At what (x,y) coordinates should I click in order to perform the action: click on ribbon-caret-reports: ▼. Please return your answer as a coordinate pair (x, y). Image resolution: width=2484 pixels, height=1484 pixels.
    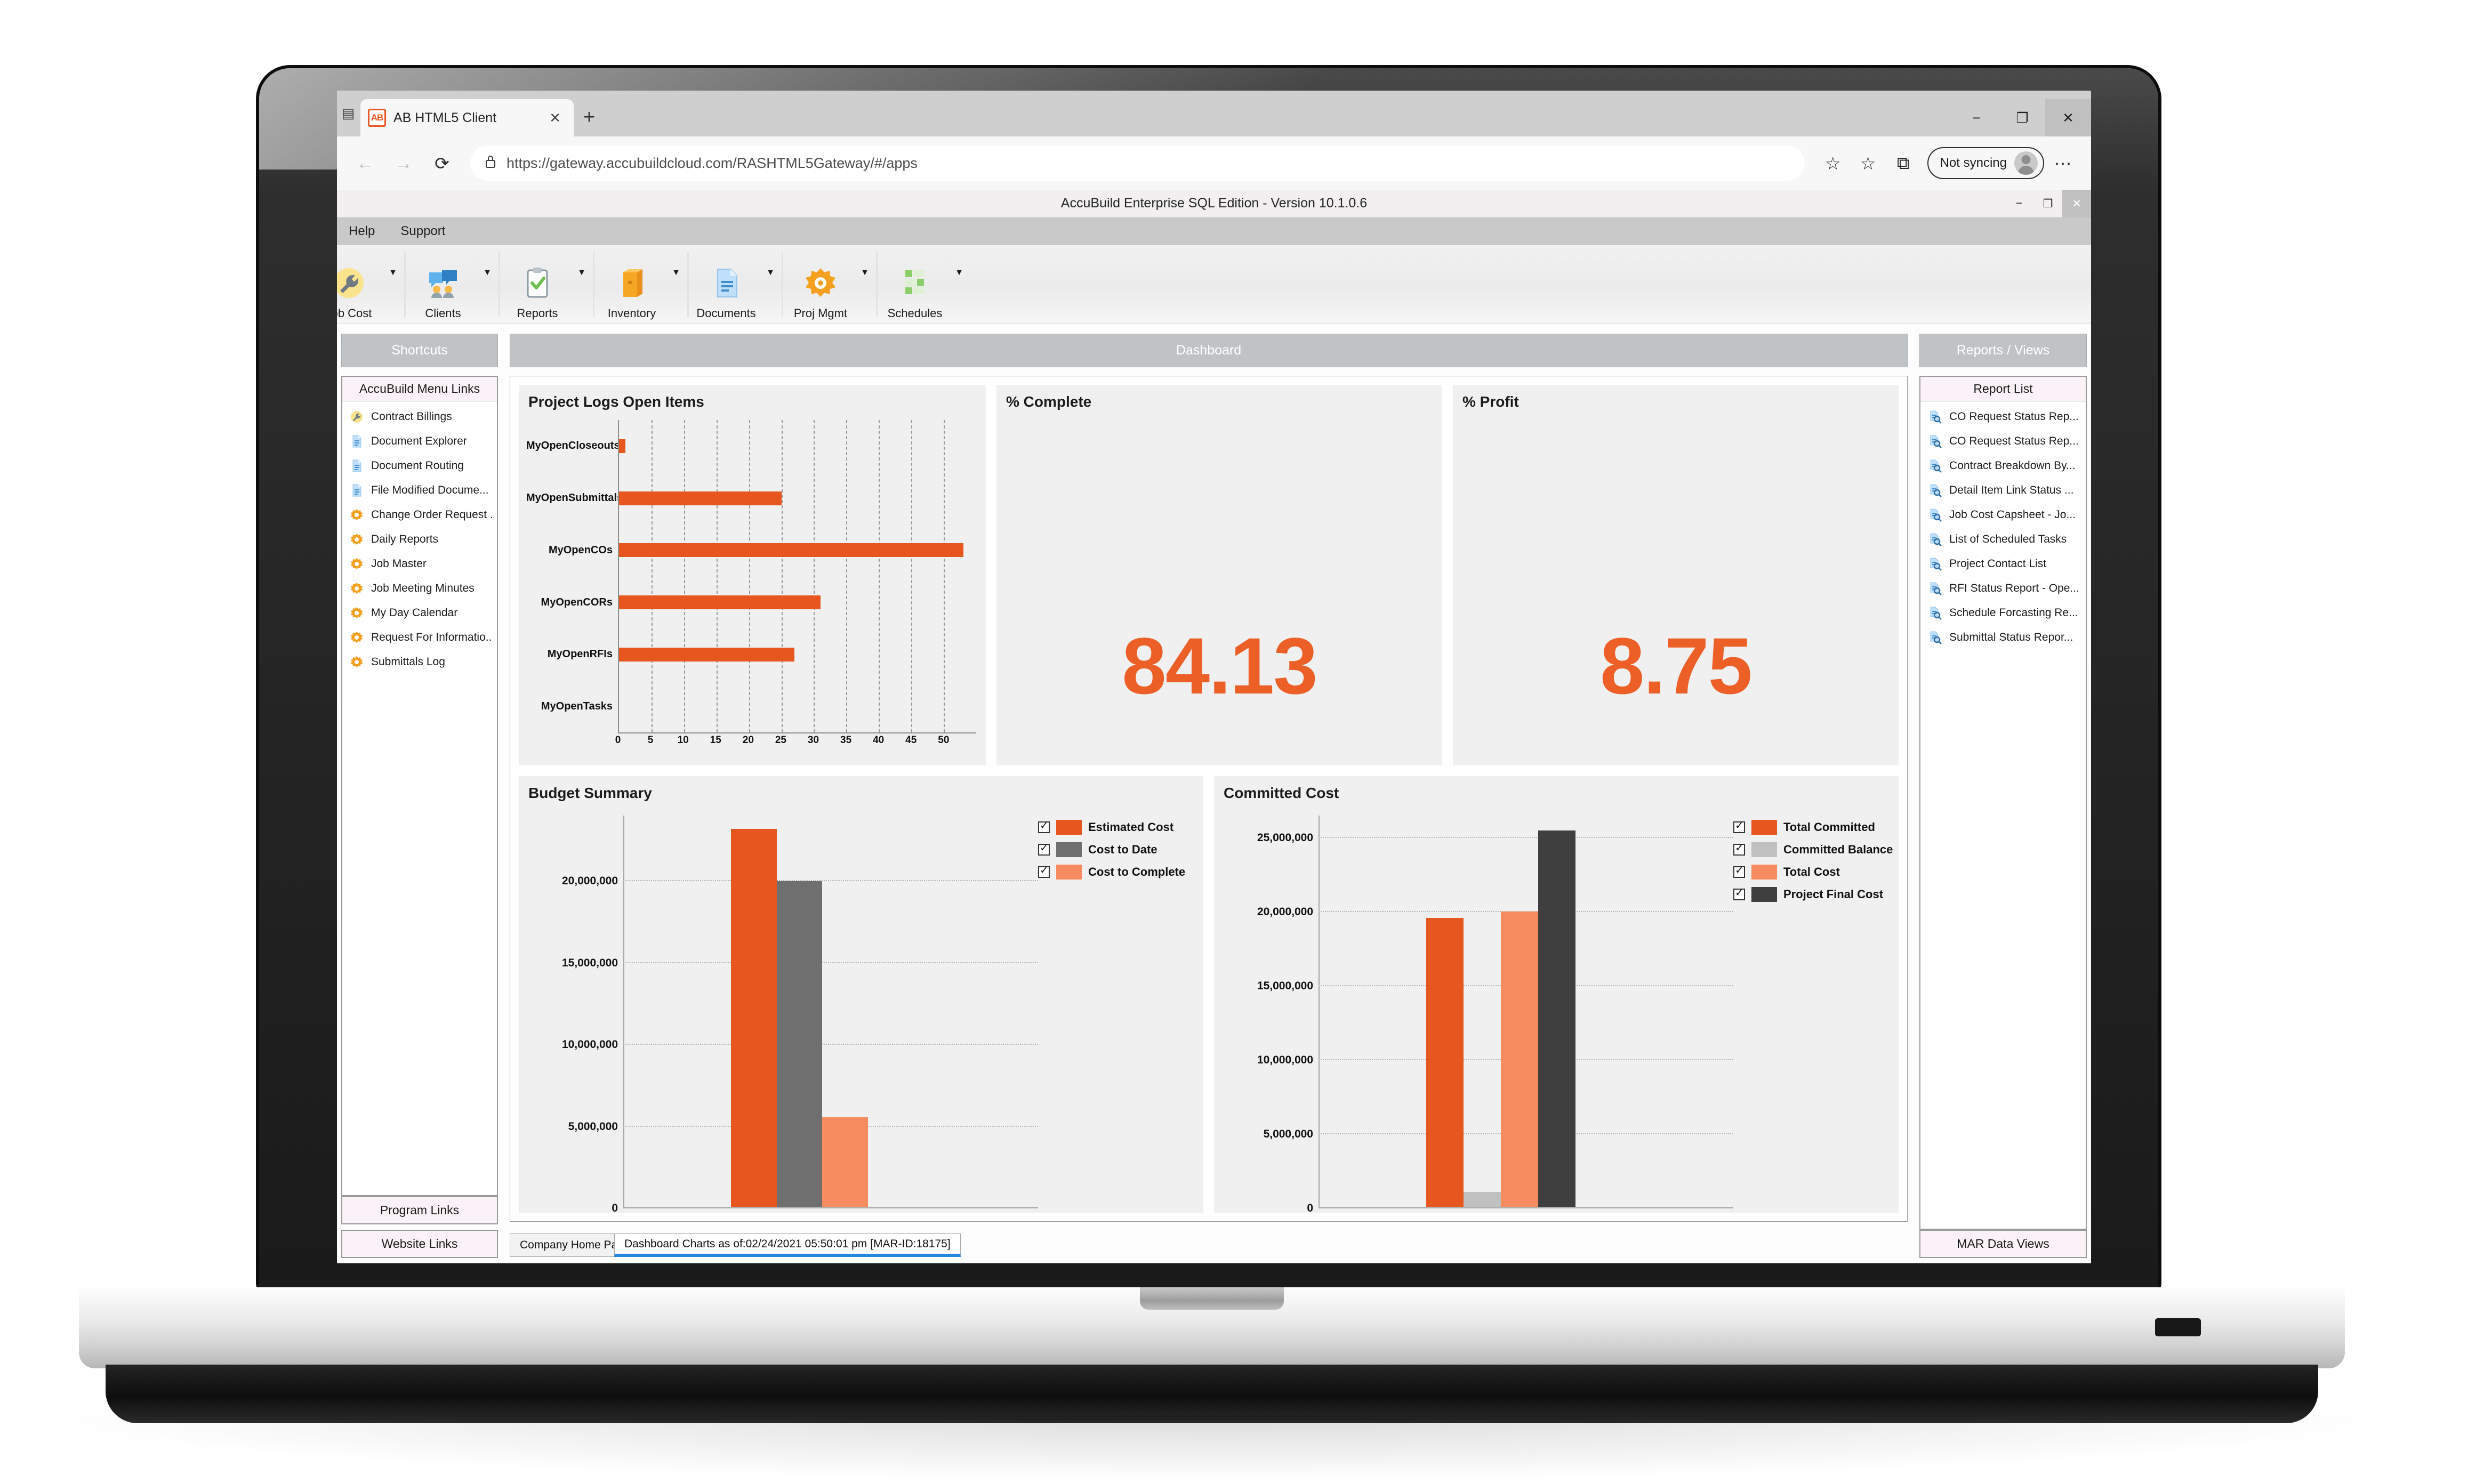
    Looking at the image, I should click on (582, 284).